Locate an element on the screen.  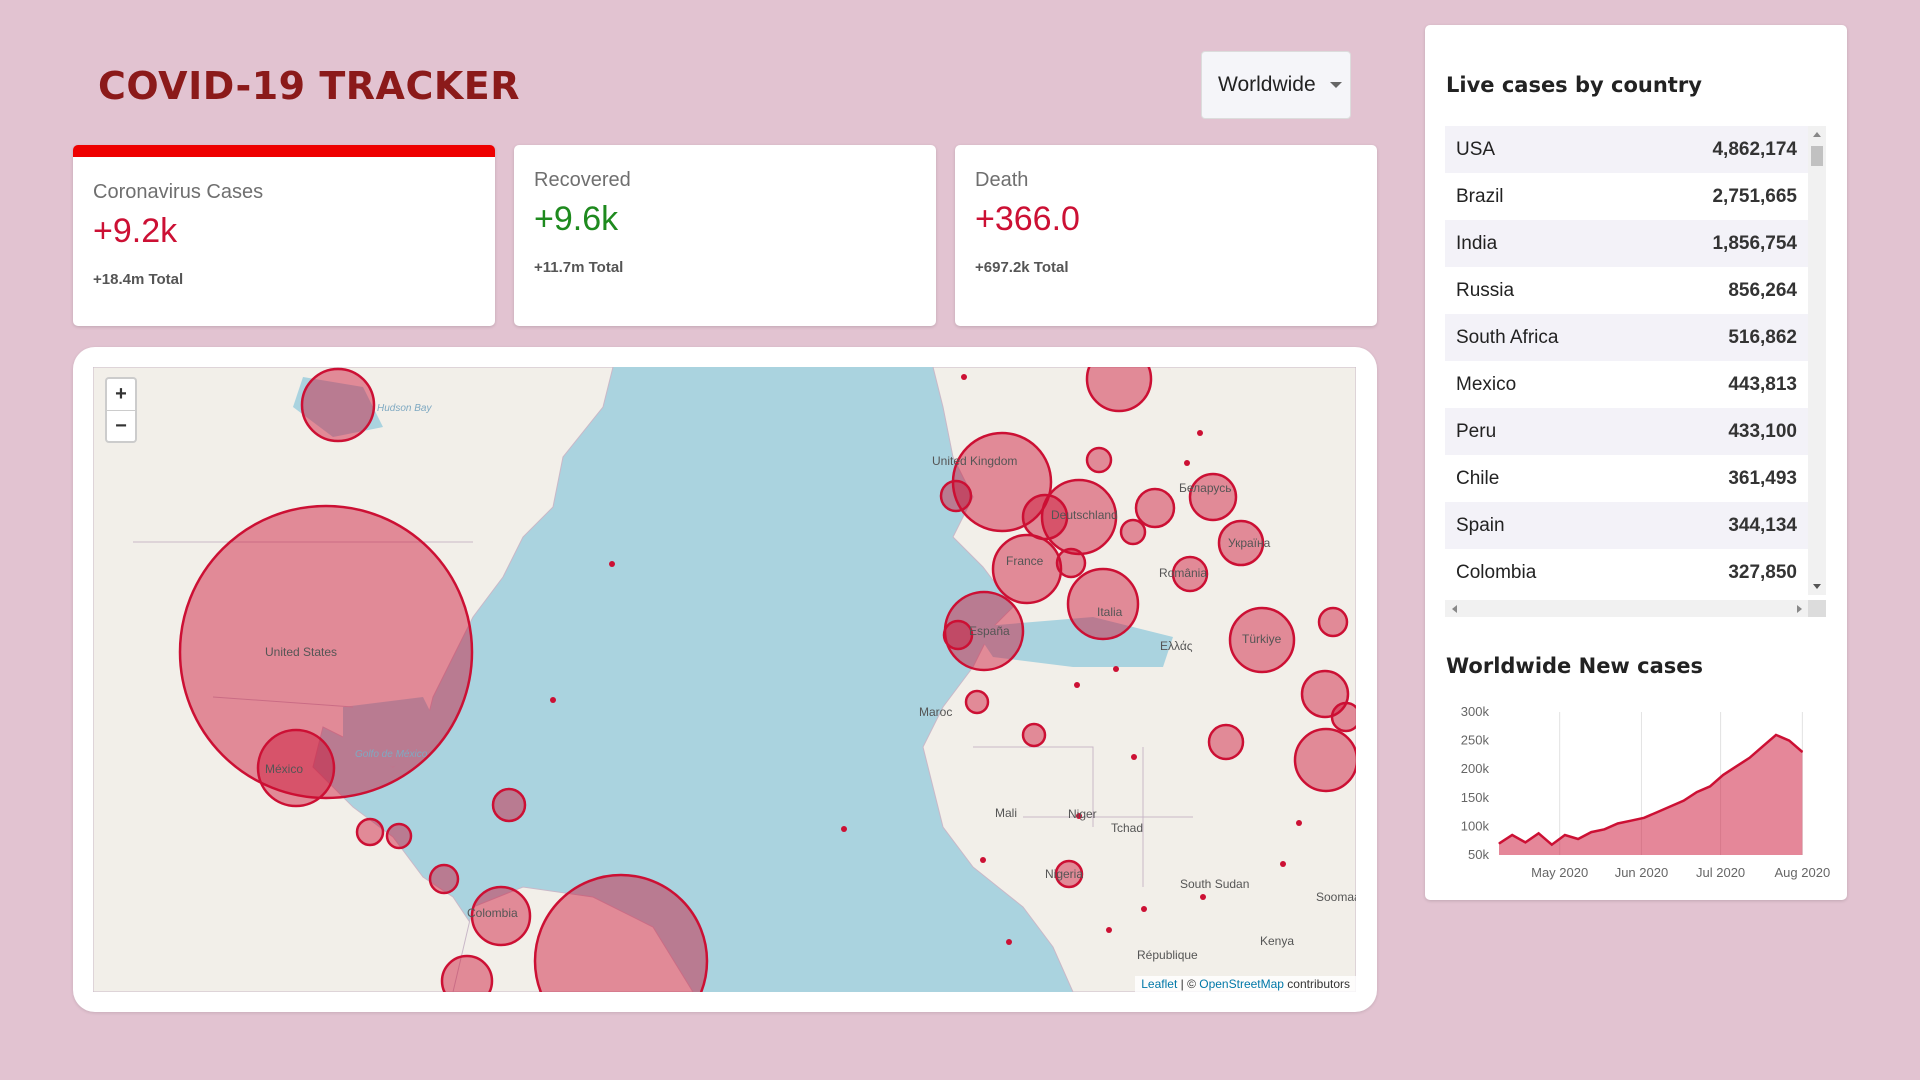
map-label-niger: Niger is located at coordinates (1082, 814).